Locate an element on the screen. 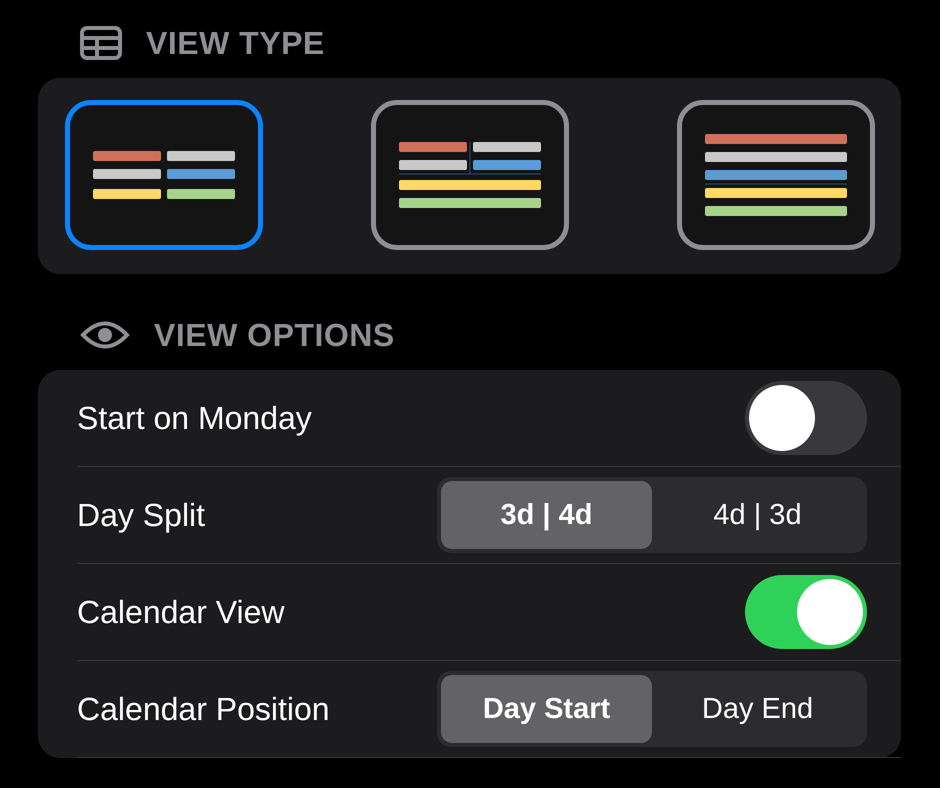  segmented-control: 3d | 4d 4d | 3d is located at coordinates (652, 515).